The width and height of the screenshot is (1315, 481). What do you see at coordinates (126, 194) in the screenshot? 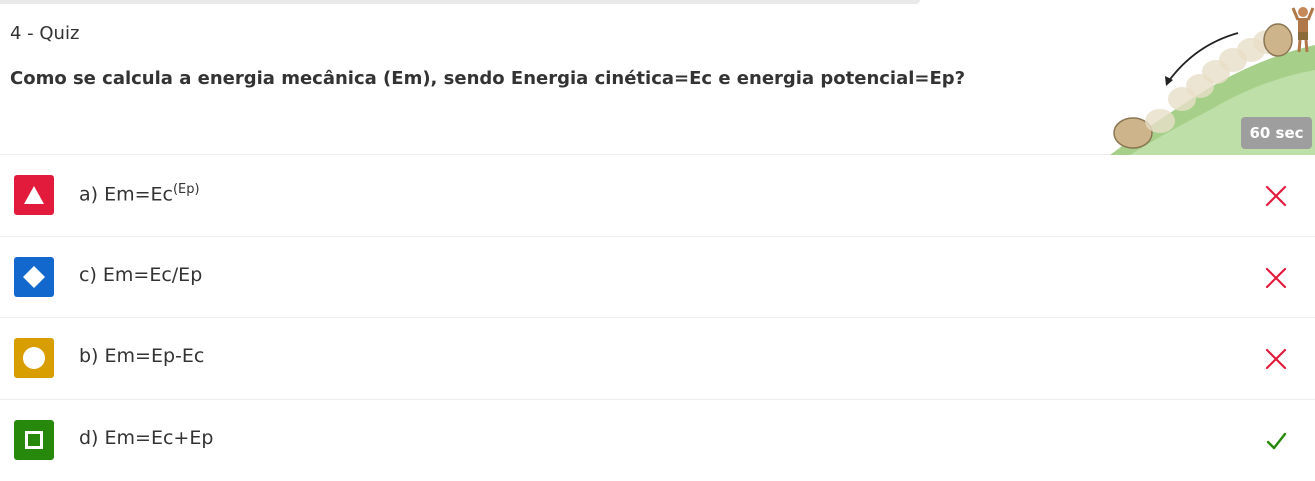
I see `answer-text-main: a) Em=Ec` at bounding box center [126, 194].